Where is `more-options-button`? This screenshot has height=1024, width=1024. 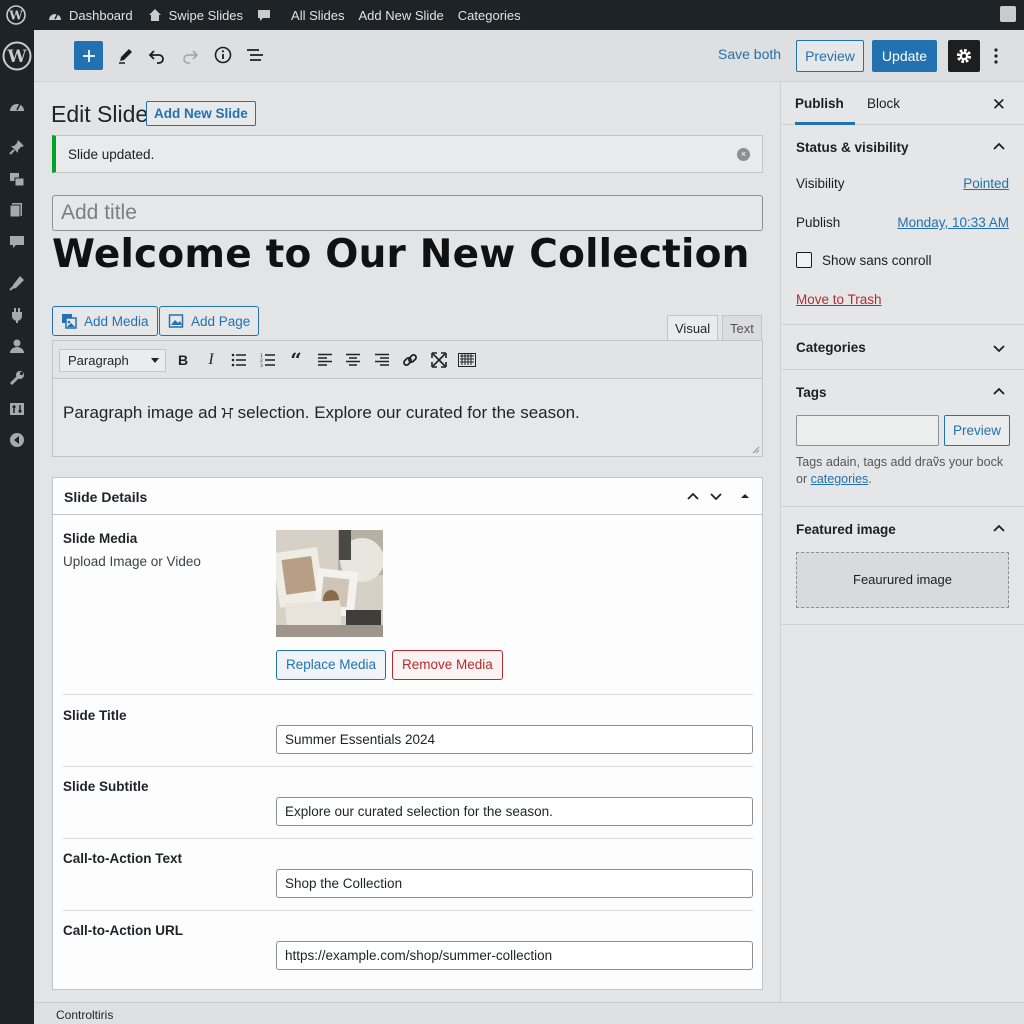 more-options-button is located at coordinates (996, 56).